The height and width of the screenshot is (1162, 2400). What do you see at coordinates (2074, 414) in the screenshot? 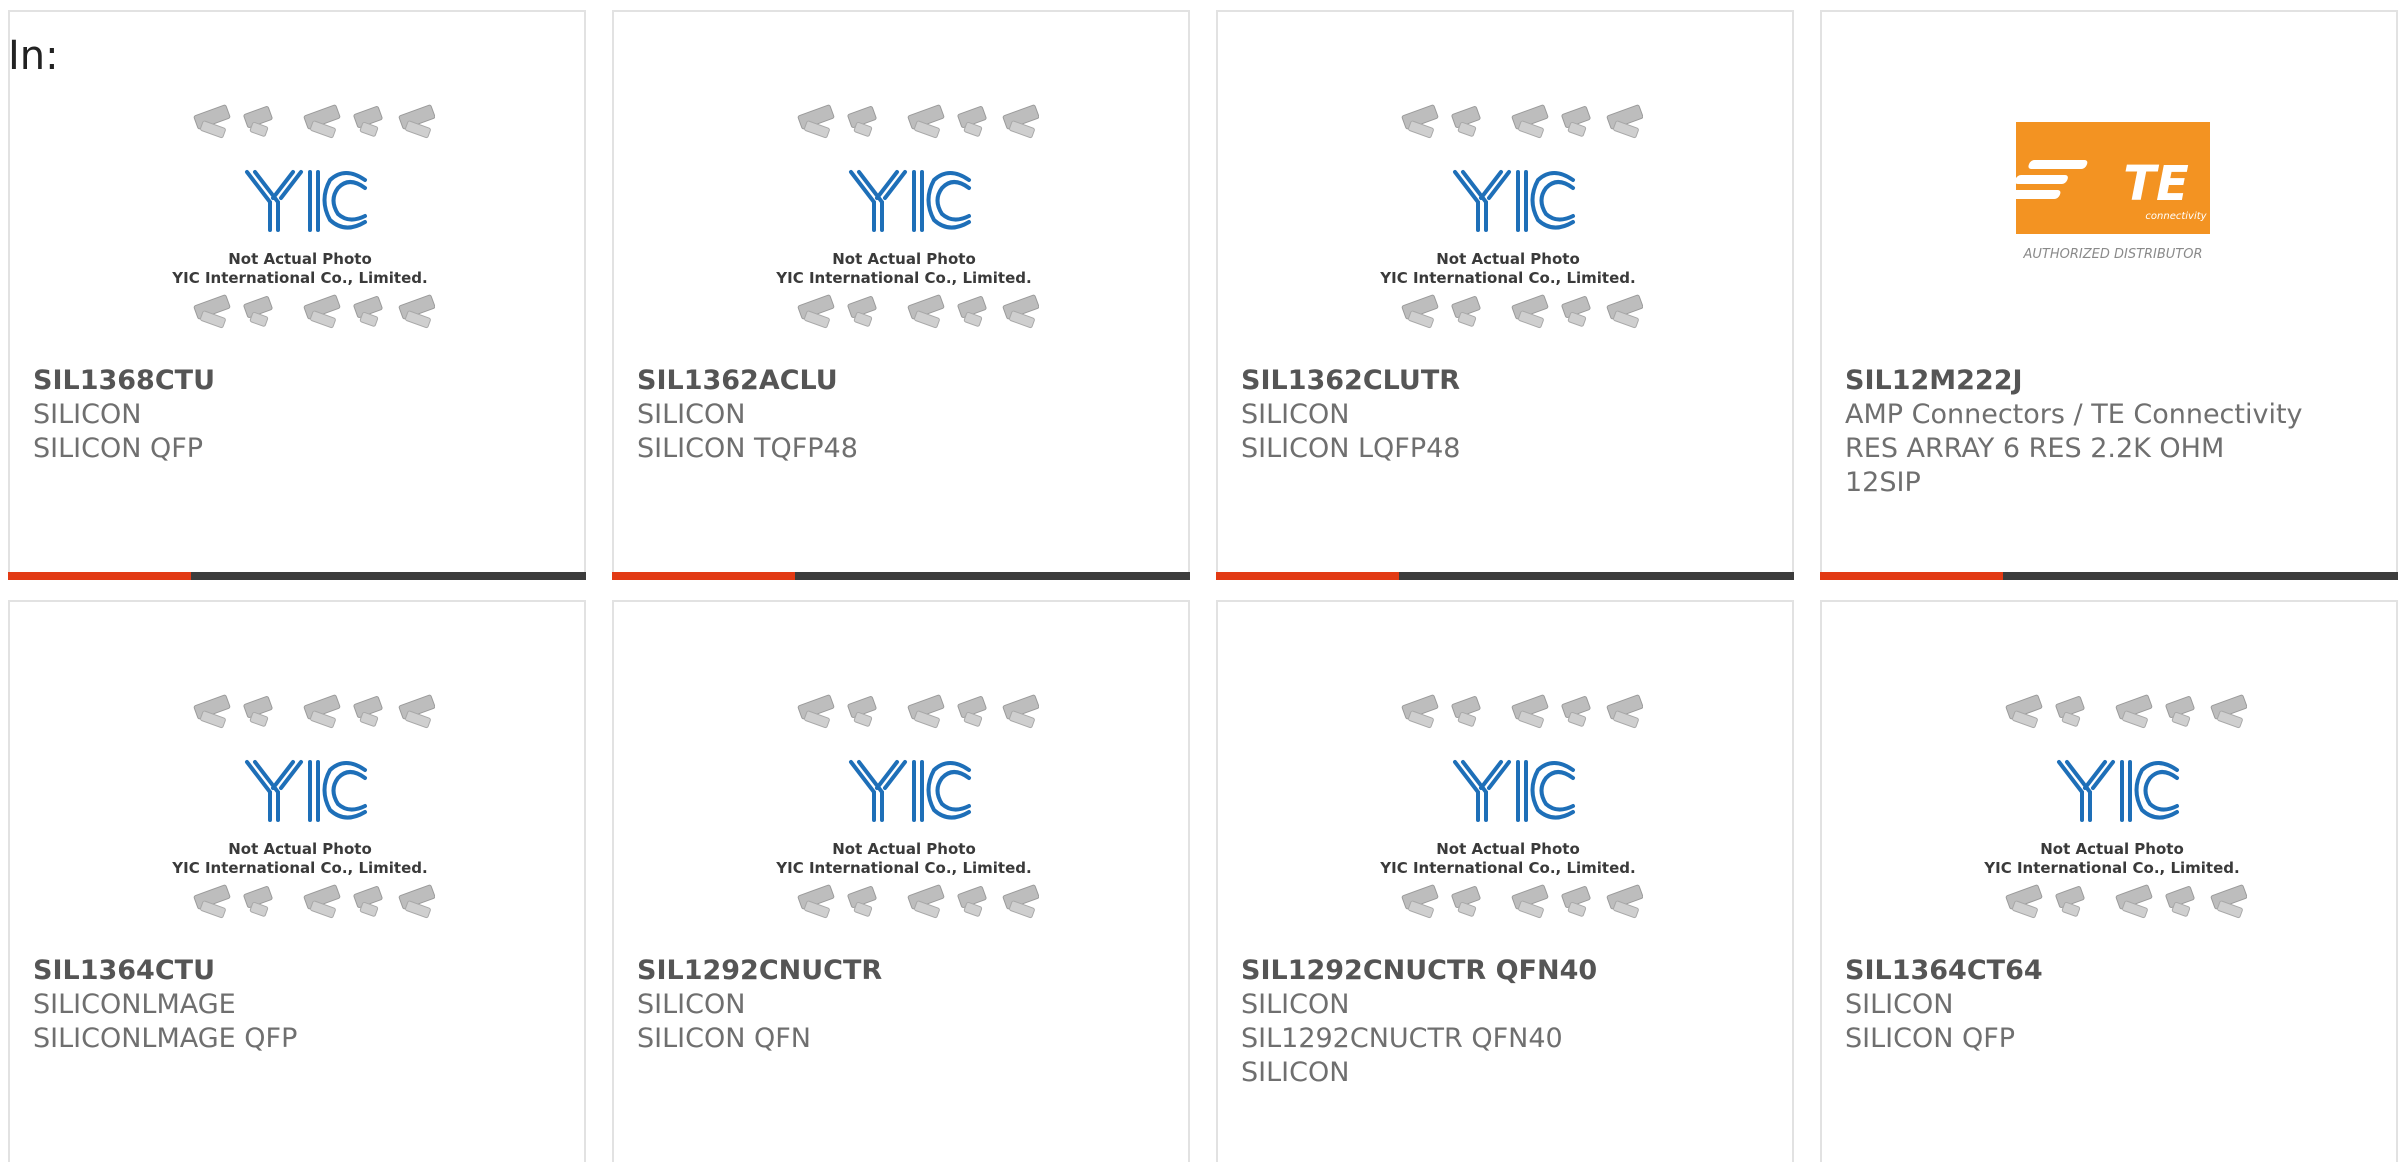
I see `manufacturer: AMP Connectors / TE Connectivity` at bounding box center [2074, 414].